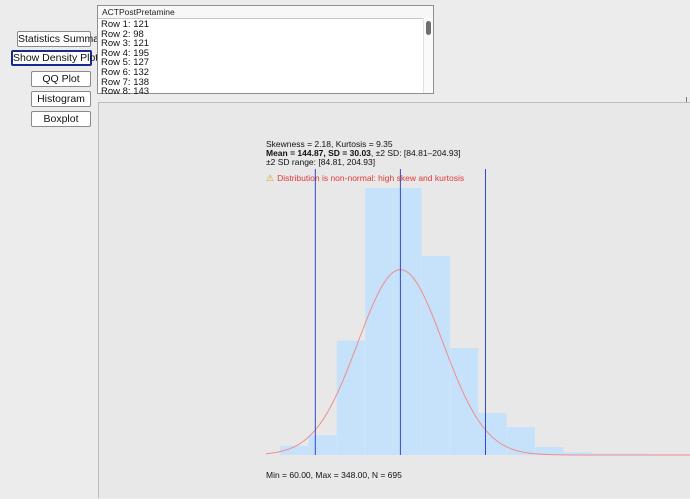 Image resolution: width=690 pixels, height=499 pixels. What do you see at coordinates (267, 25) in the screenshot?
I see `list-item: Row 1: 121` at bounding box center [267, 25].